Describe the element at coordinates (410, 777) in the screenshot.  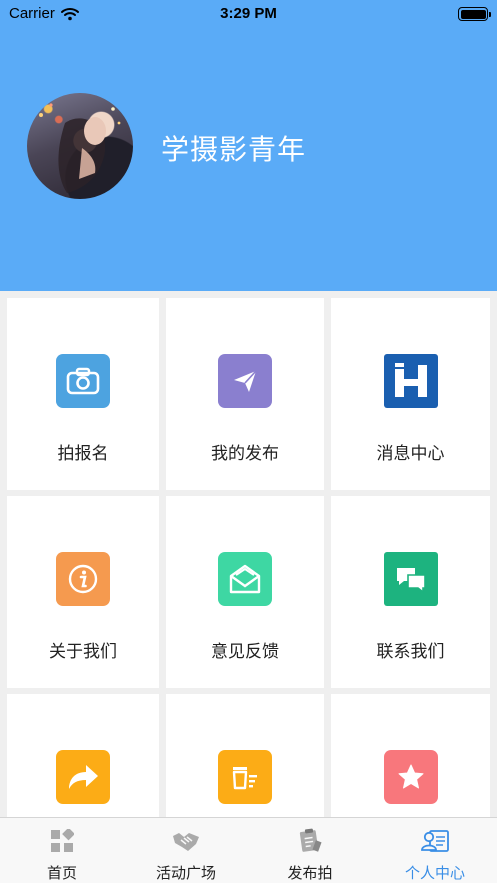
I see `star-icon` at that location.